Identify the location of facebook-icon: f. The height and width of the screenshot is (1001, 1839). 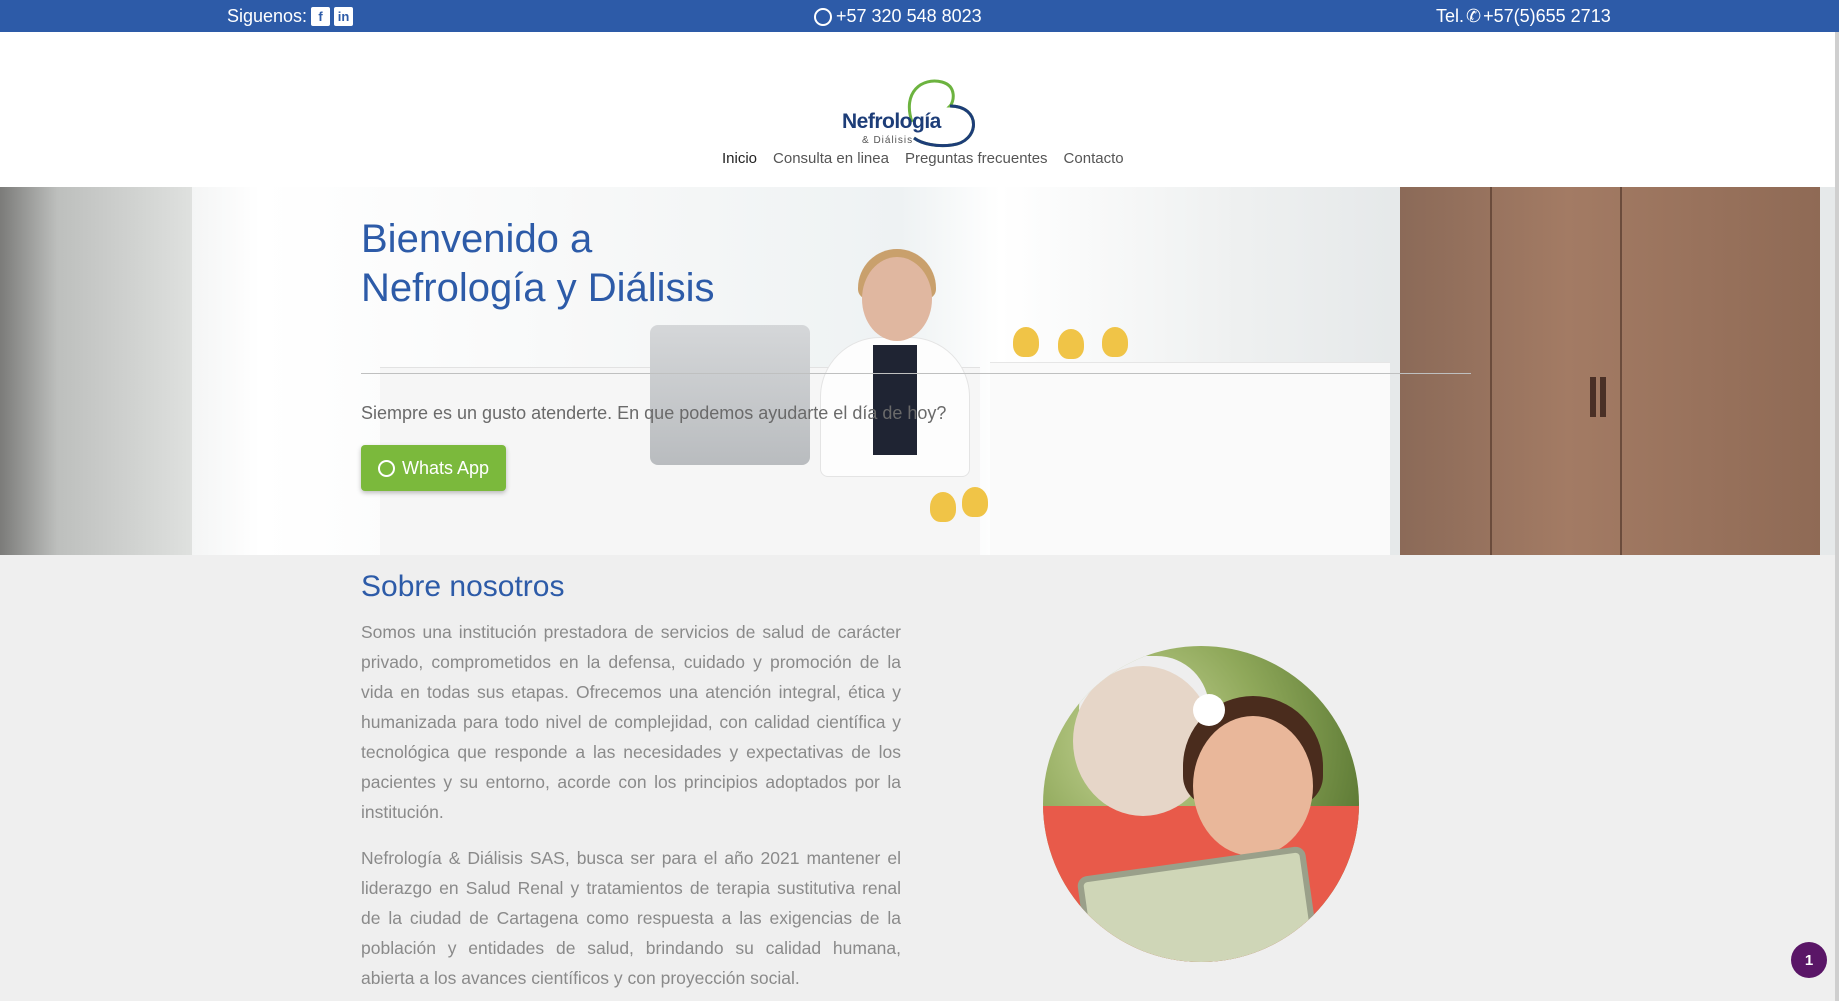
(321, 16).